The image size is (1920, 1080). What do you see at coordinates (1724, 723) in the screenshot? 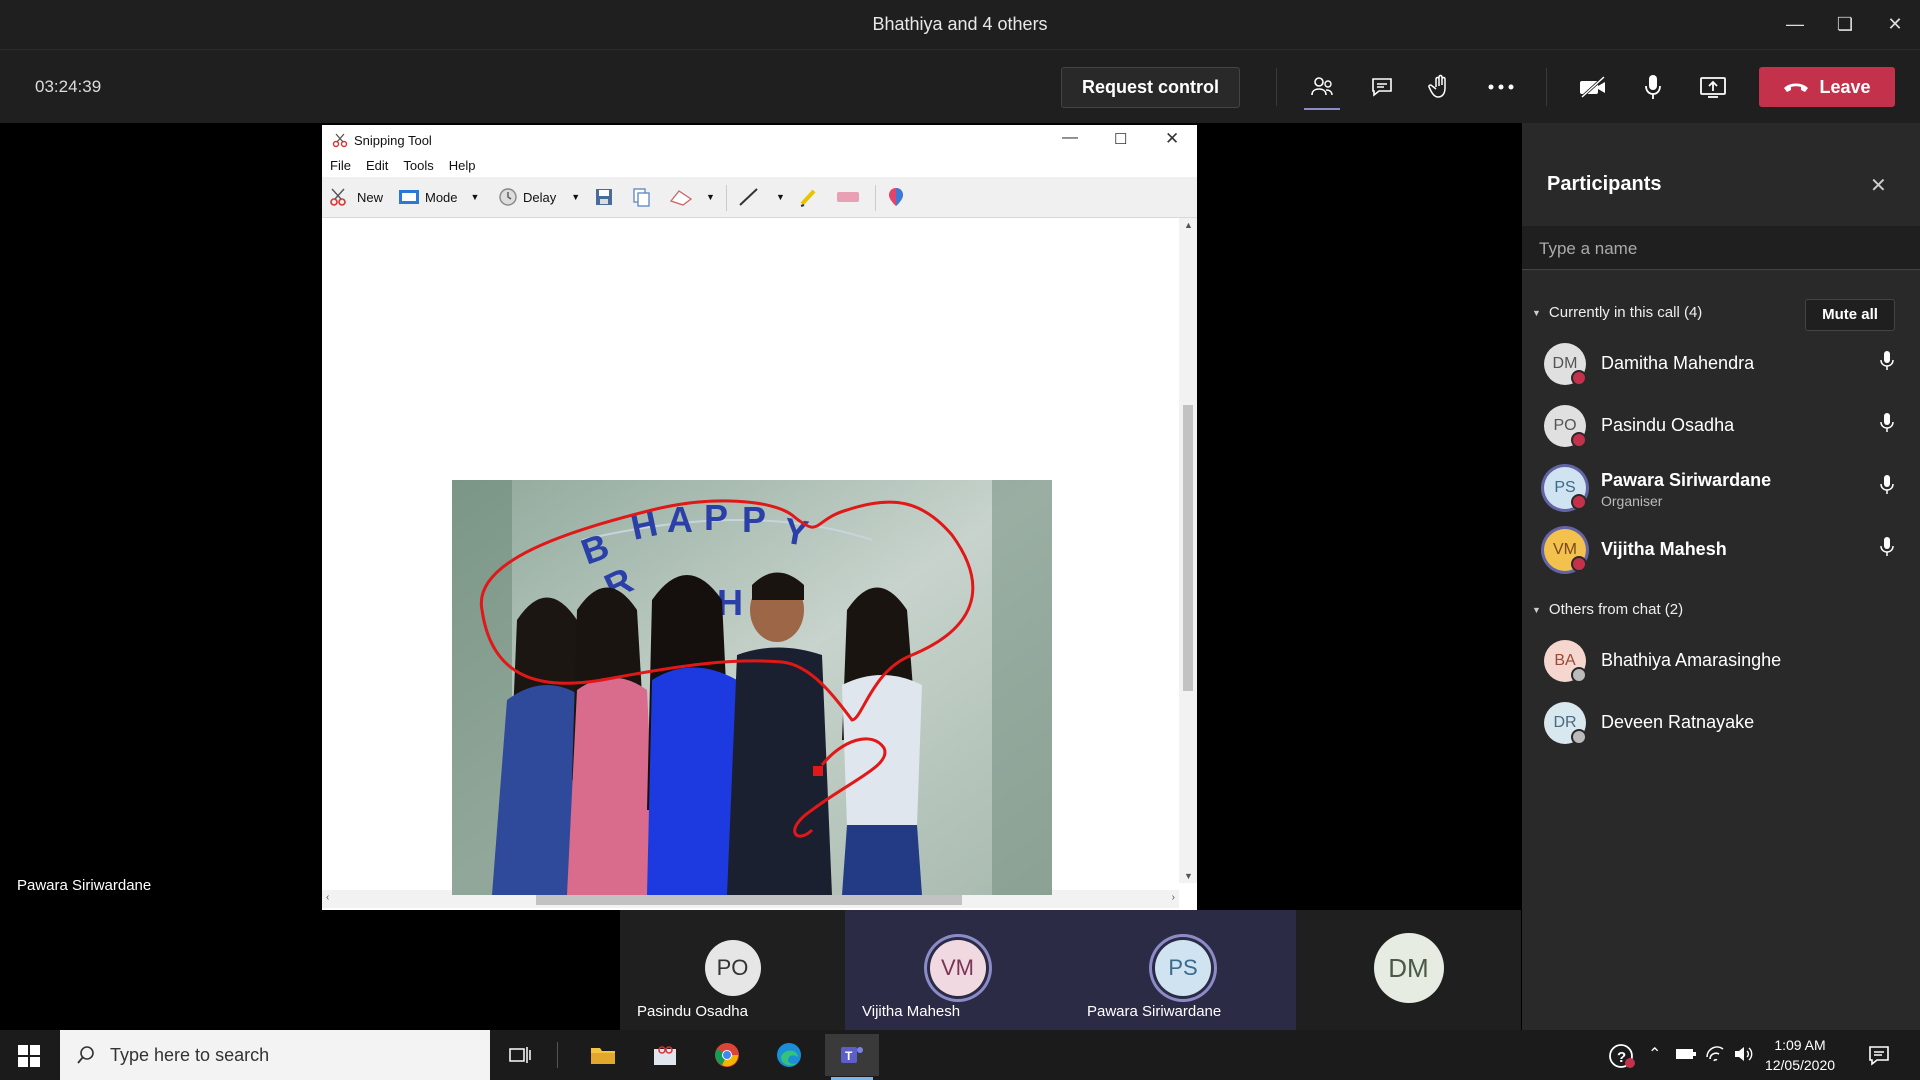
I see `participant-row: DR Deveen Ratnayake` at bounding box center [1724, 723].